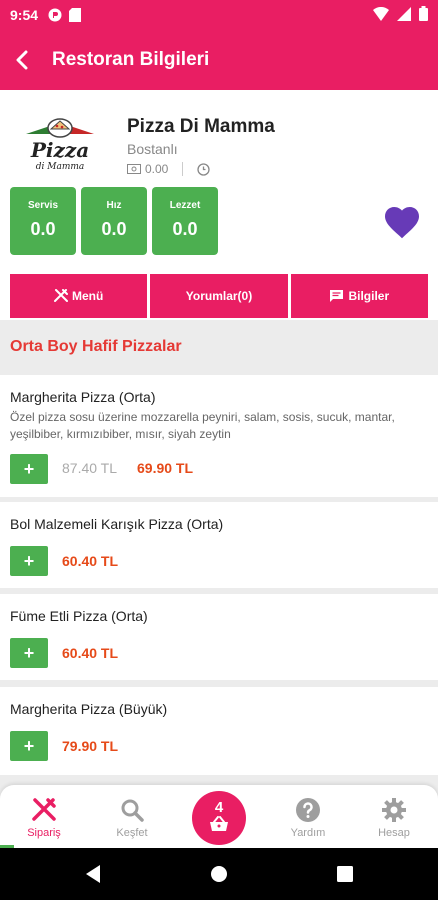  What do you see at coordinates (219, 60) in the screenshot?
I see `app-bar: Restoran Bilgileri` at bounding box center [219, 60].